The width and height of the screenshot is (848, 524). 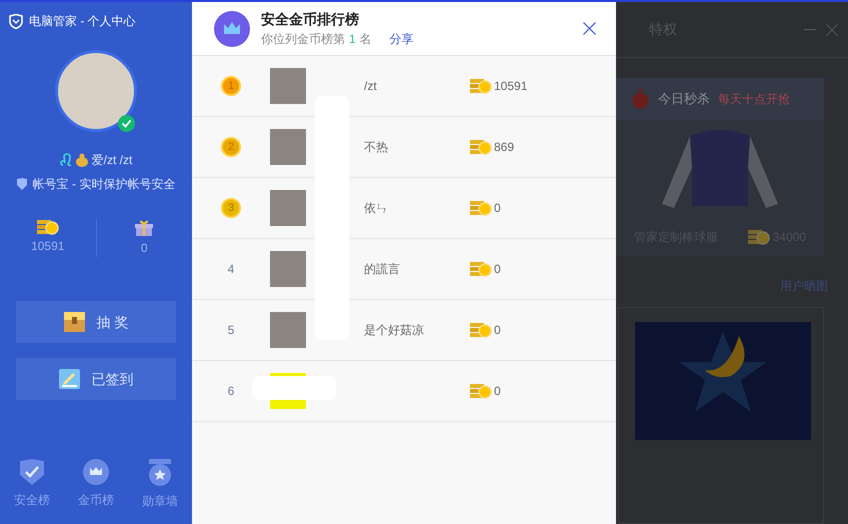 I want to click on nav-tab: 安全榜, so click(x=32, y=484).